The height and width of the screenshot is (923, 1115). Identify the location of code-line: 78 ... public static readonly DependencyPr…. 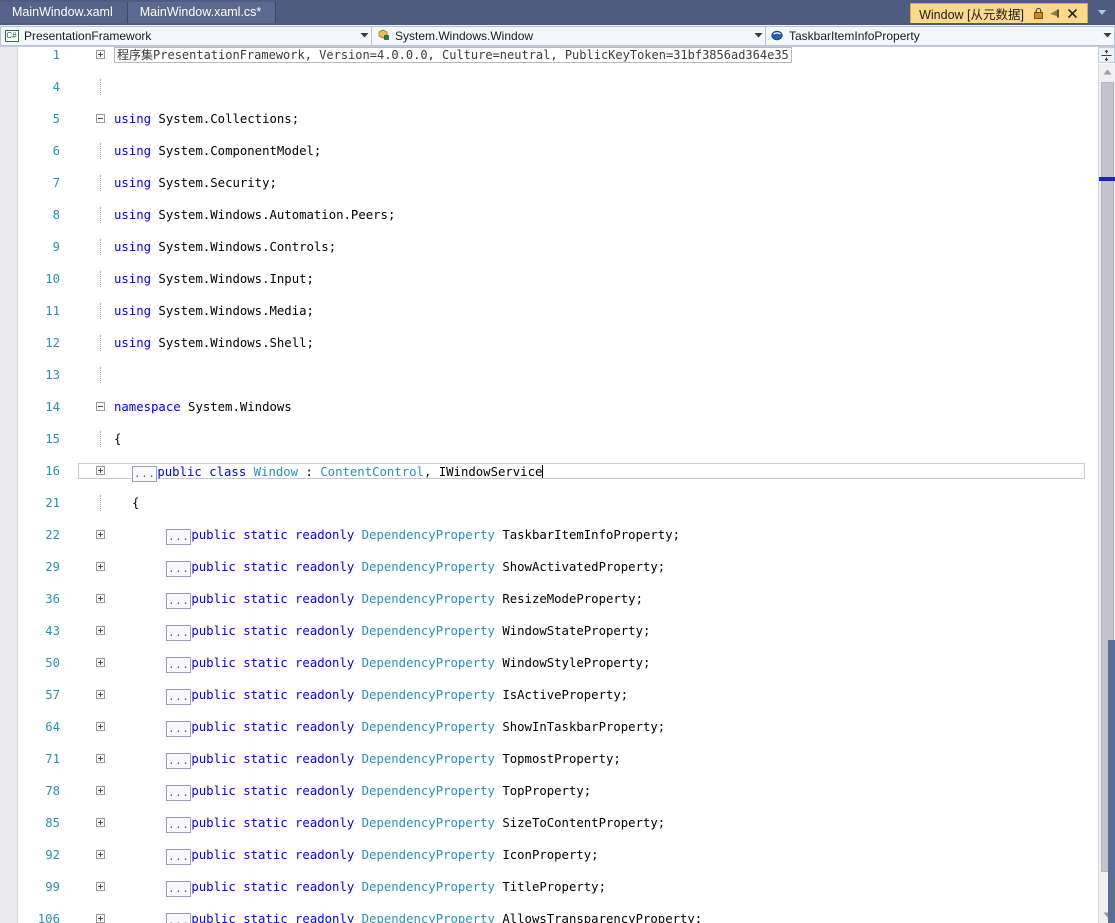
(566, 792).